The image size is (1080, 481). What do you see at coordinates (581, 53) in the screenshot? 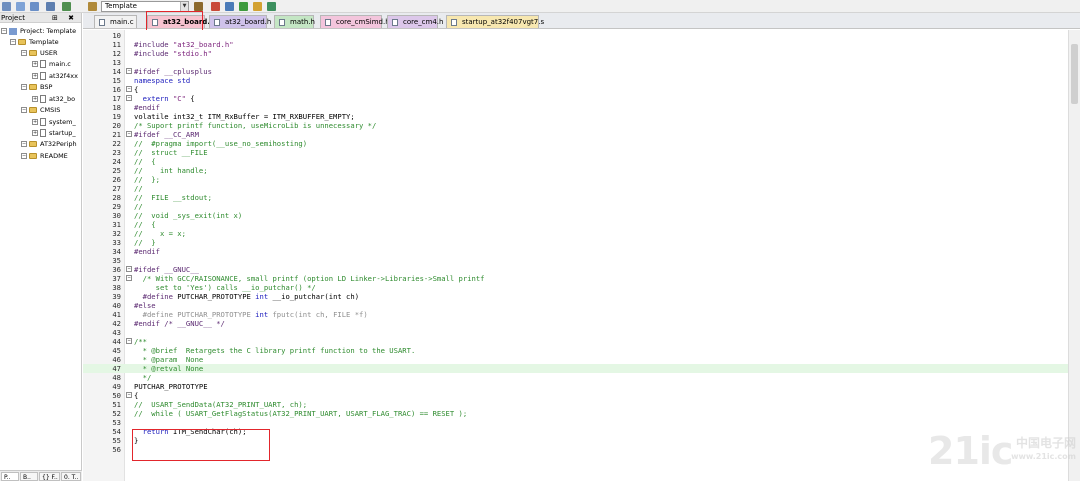
I see `code-line: 12 #include "stdio.h"` at bounding box center [581, 53].